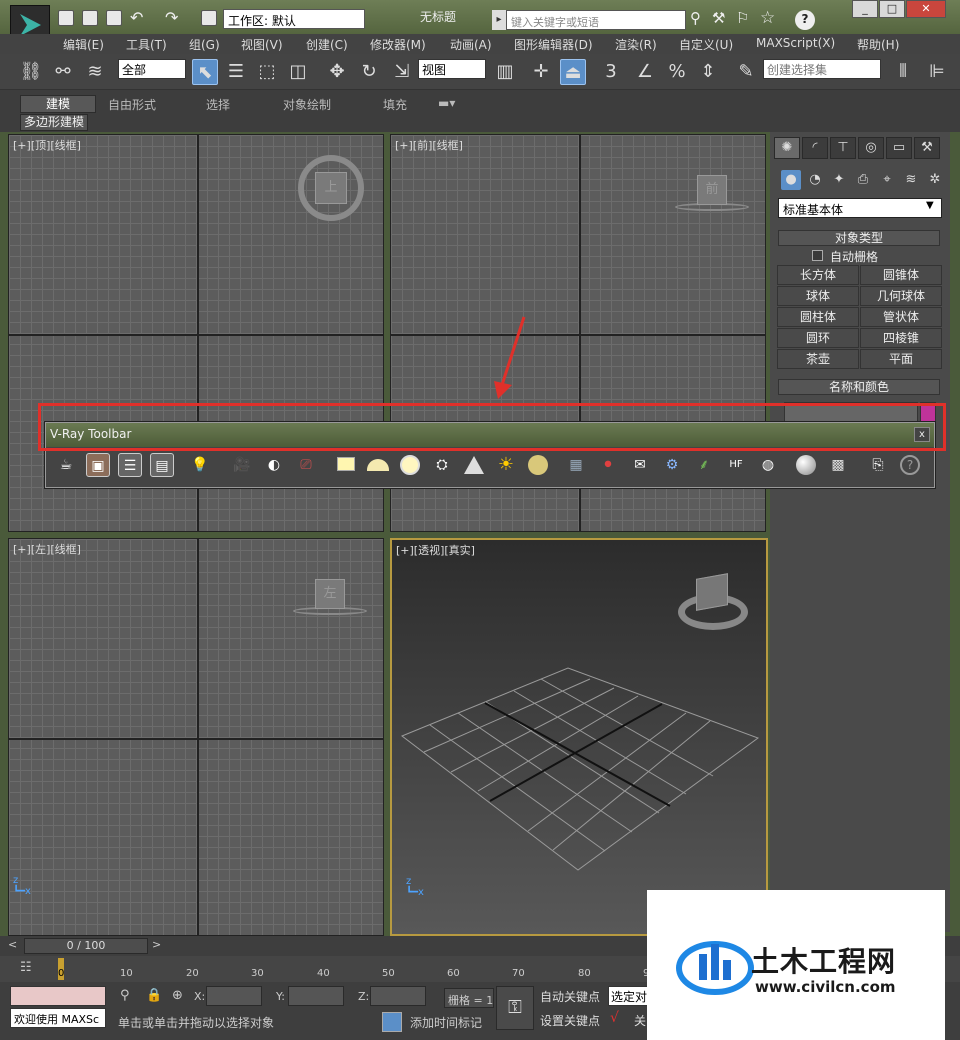 This screenshot has height=1040, width=960. Describe the element at coordinates (54, 122) in the screenshot. I see `polygon-modeling-tab: 多边形建模` at that location.